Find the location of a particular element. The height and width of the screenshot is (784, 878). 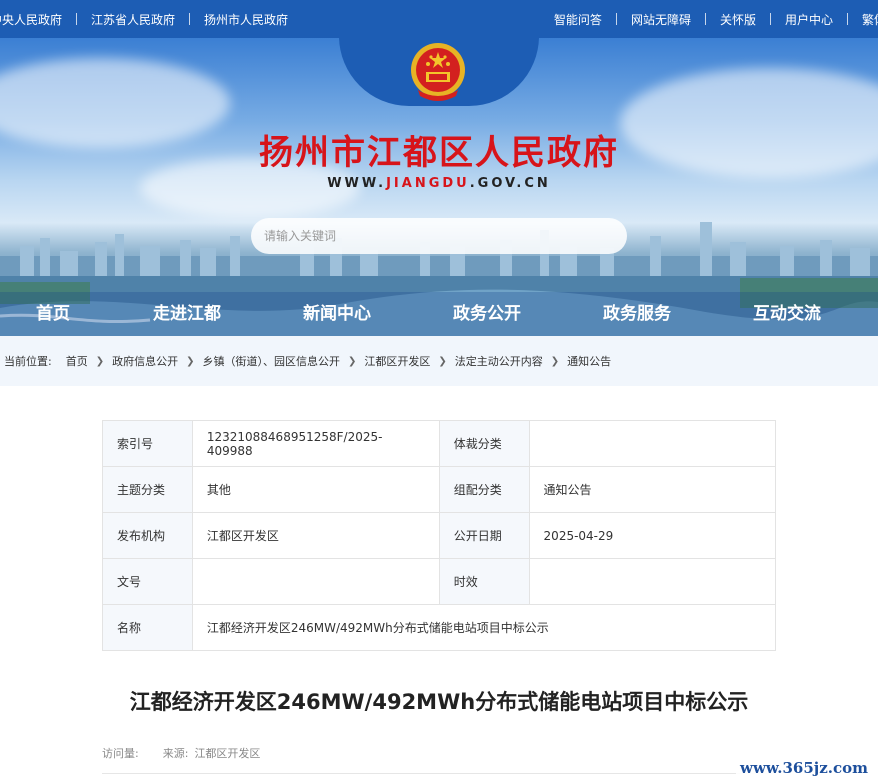

breadcrumb-item: 政府信息公开 is located at coordinates (145, 361).